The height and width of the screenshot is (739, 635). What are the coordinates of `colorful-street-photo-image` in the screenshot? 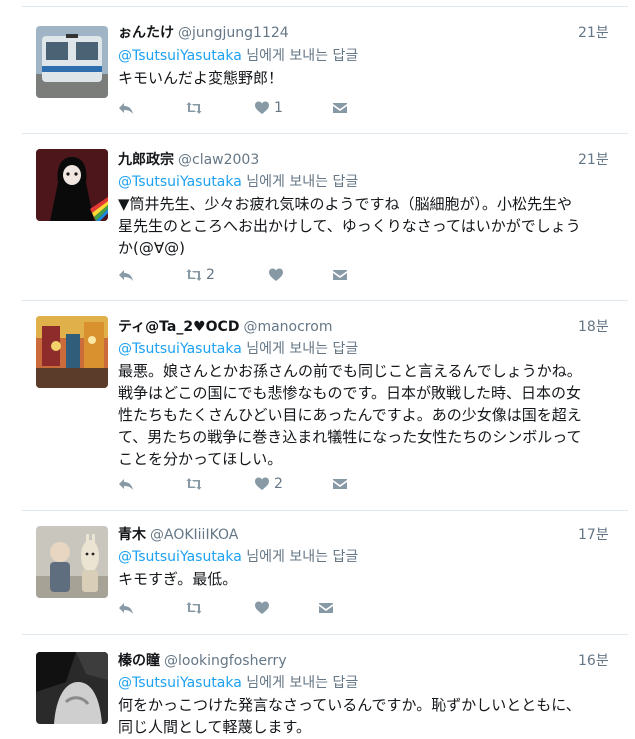 It's located at (72, 352).